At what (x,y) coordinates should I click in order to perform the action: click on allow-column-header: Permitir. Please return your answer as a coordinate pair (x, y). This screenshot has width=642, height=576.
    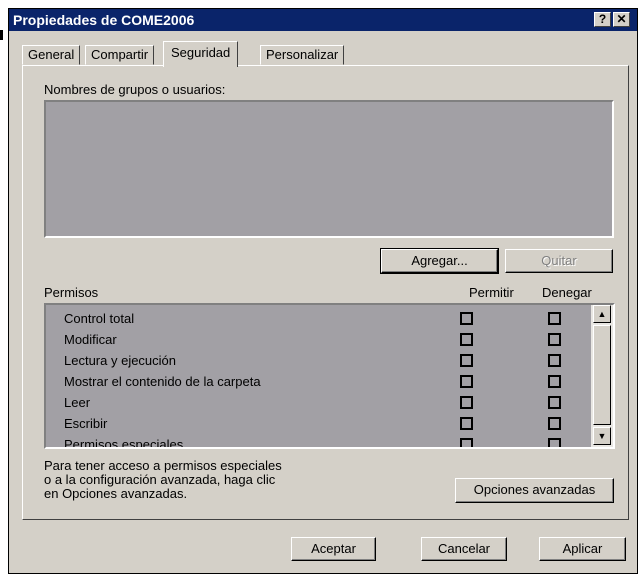
    Looking at the image, I should click on (491, 292).